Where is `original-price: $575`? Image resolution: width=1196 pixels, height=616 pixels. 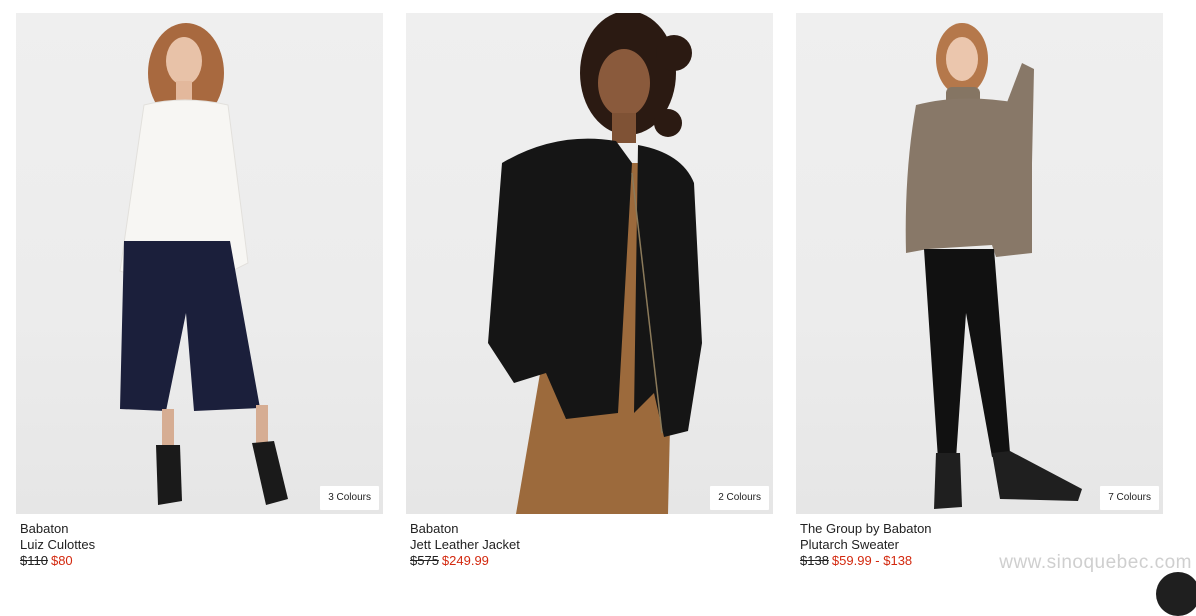 original-price: $575 is located at coordinates (424, 560).